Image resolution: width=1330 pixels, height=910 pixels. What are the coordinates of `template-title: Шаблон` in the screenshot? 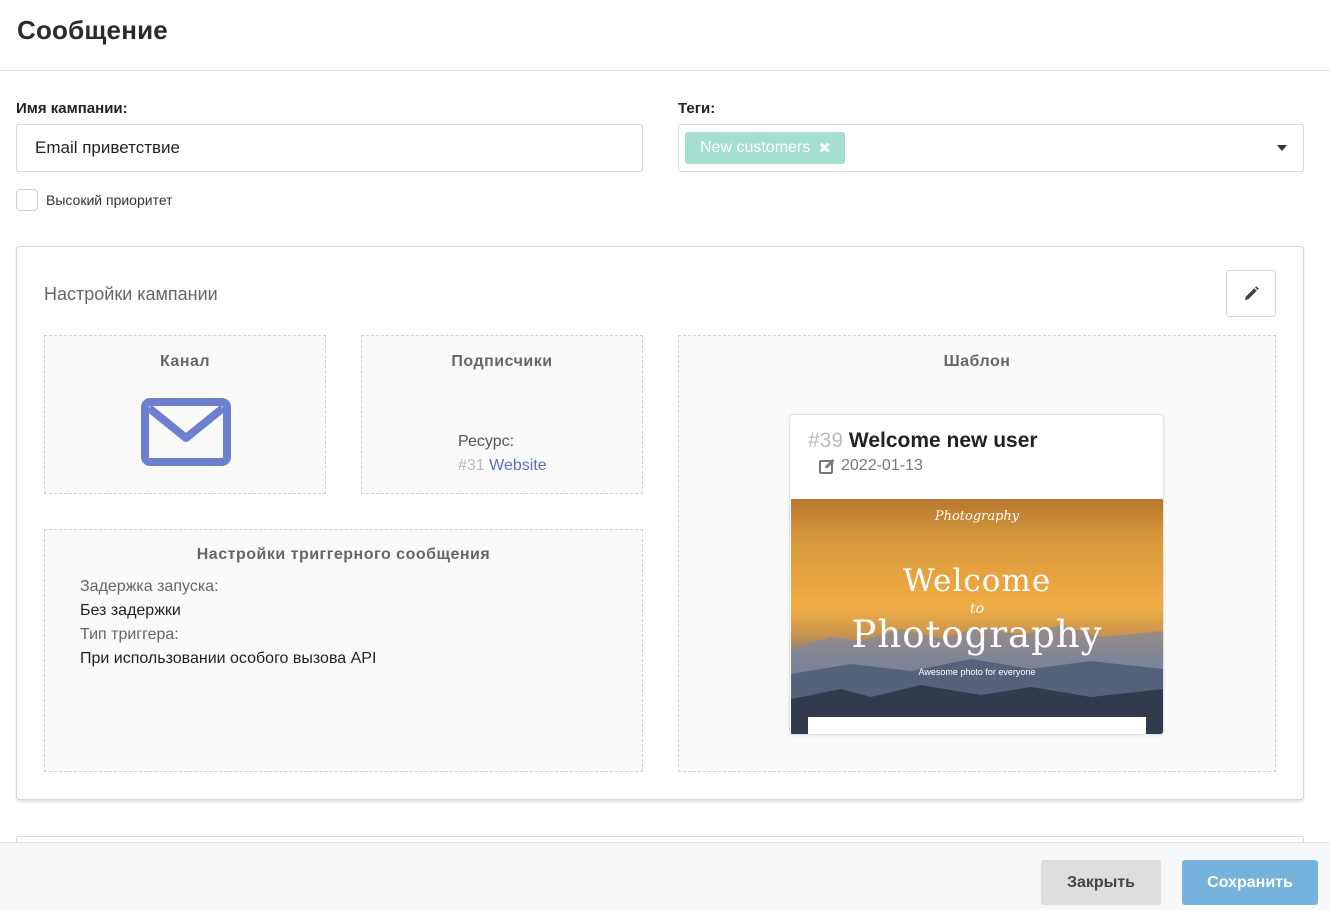 It's located at (977, 361).